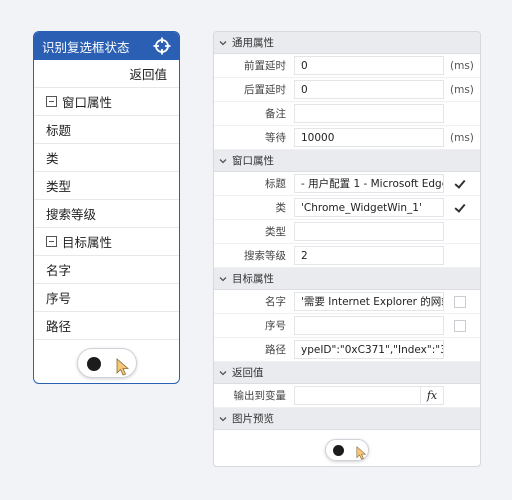  What do you see at coordinates (87, 102) in the screenshot?
I see `node-window-group-label: 窗口属性` at bounding box center [87, 102].